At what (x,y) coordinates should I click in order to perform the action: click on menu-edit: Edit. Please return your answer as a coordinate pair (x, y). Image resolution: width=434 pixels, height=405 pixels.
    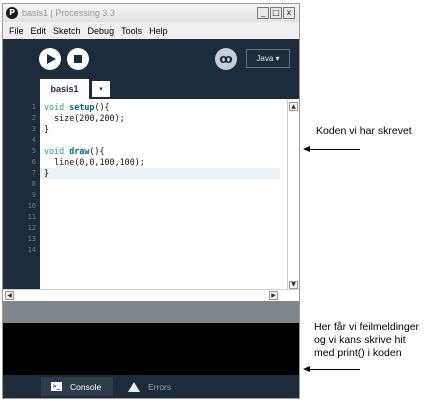
    Looking at the image, I should click on (39, 31).